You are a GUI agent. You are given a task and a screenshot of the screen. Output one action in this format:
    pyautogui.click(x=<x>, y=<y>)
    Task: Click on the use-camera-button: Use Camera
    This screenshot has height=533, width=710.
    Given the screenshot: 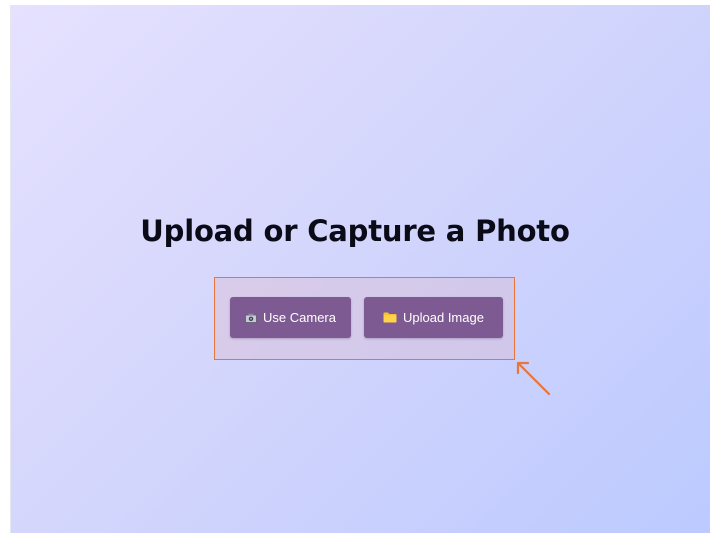 What is the action you would take?
    pyautogui.click(x=290, y=317)
    